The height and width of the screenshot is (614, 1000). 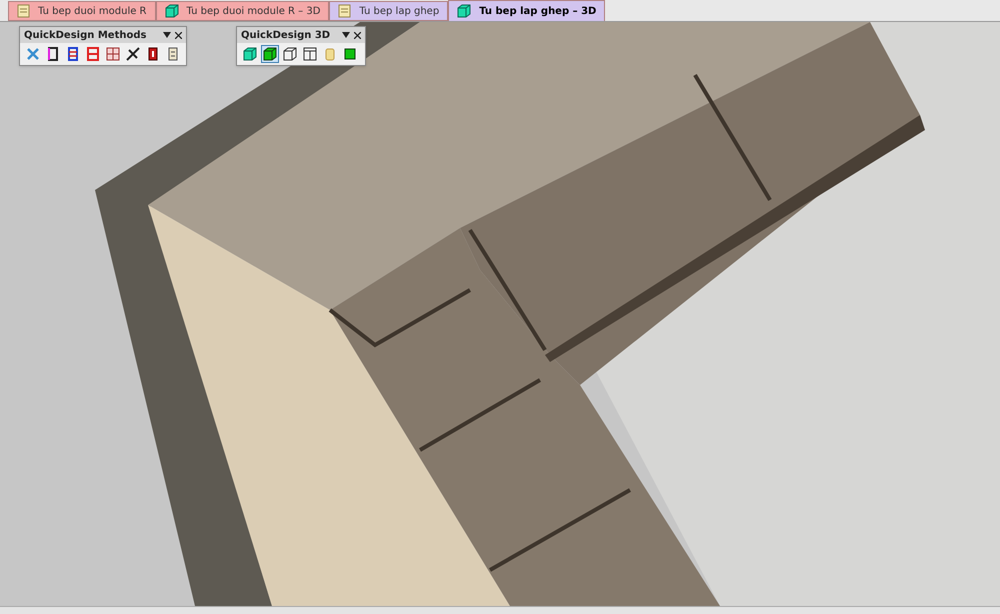 What do you see at coordinates (330, 54) in the screenshot?
I see `cylinder-icon` at bounding box center [330, 54].